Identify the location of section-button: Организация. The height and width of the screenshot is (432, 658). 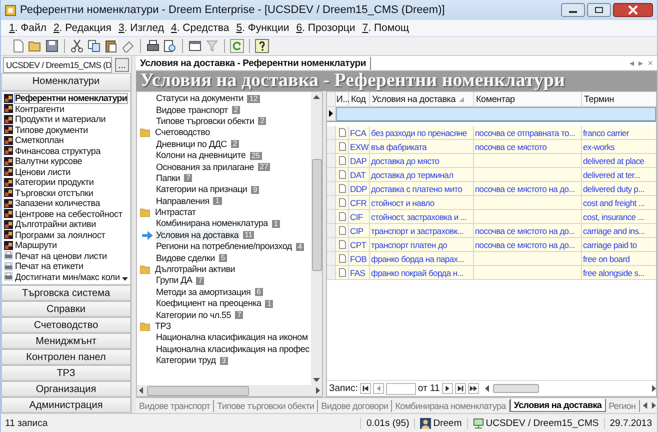
(66, 389).